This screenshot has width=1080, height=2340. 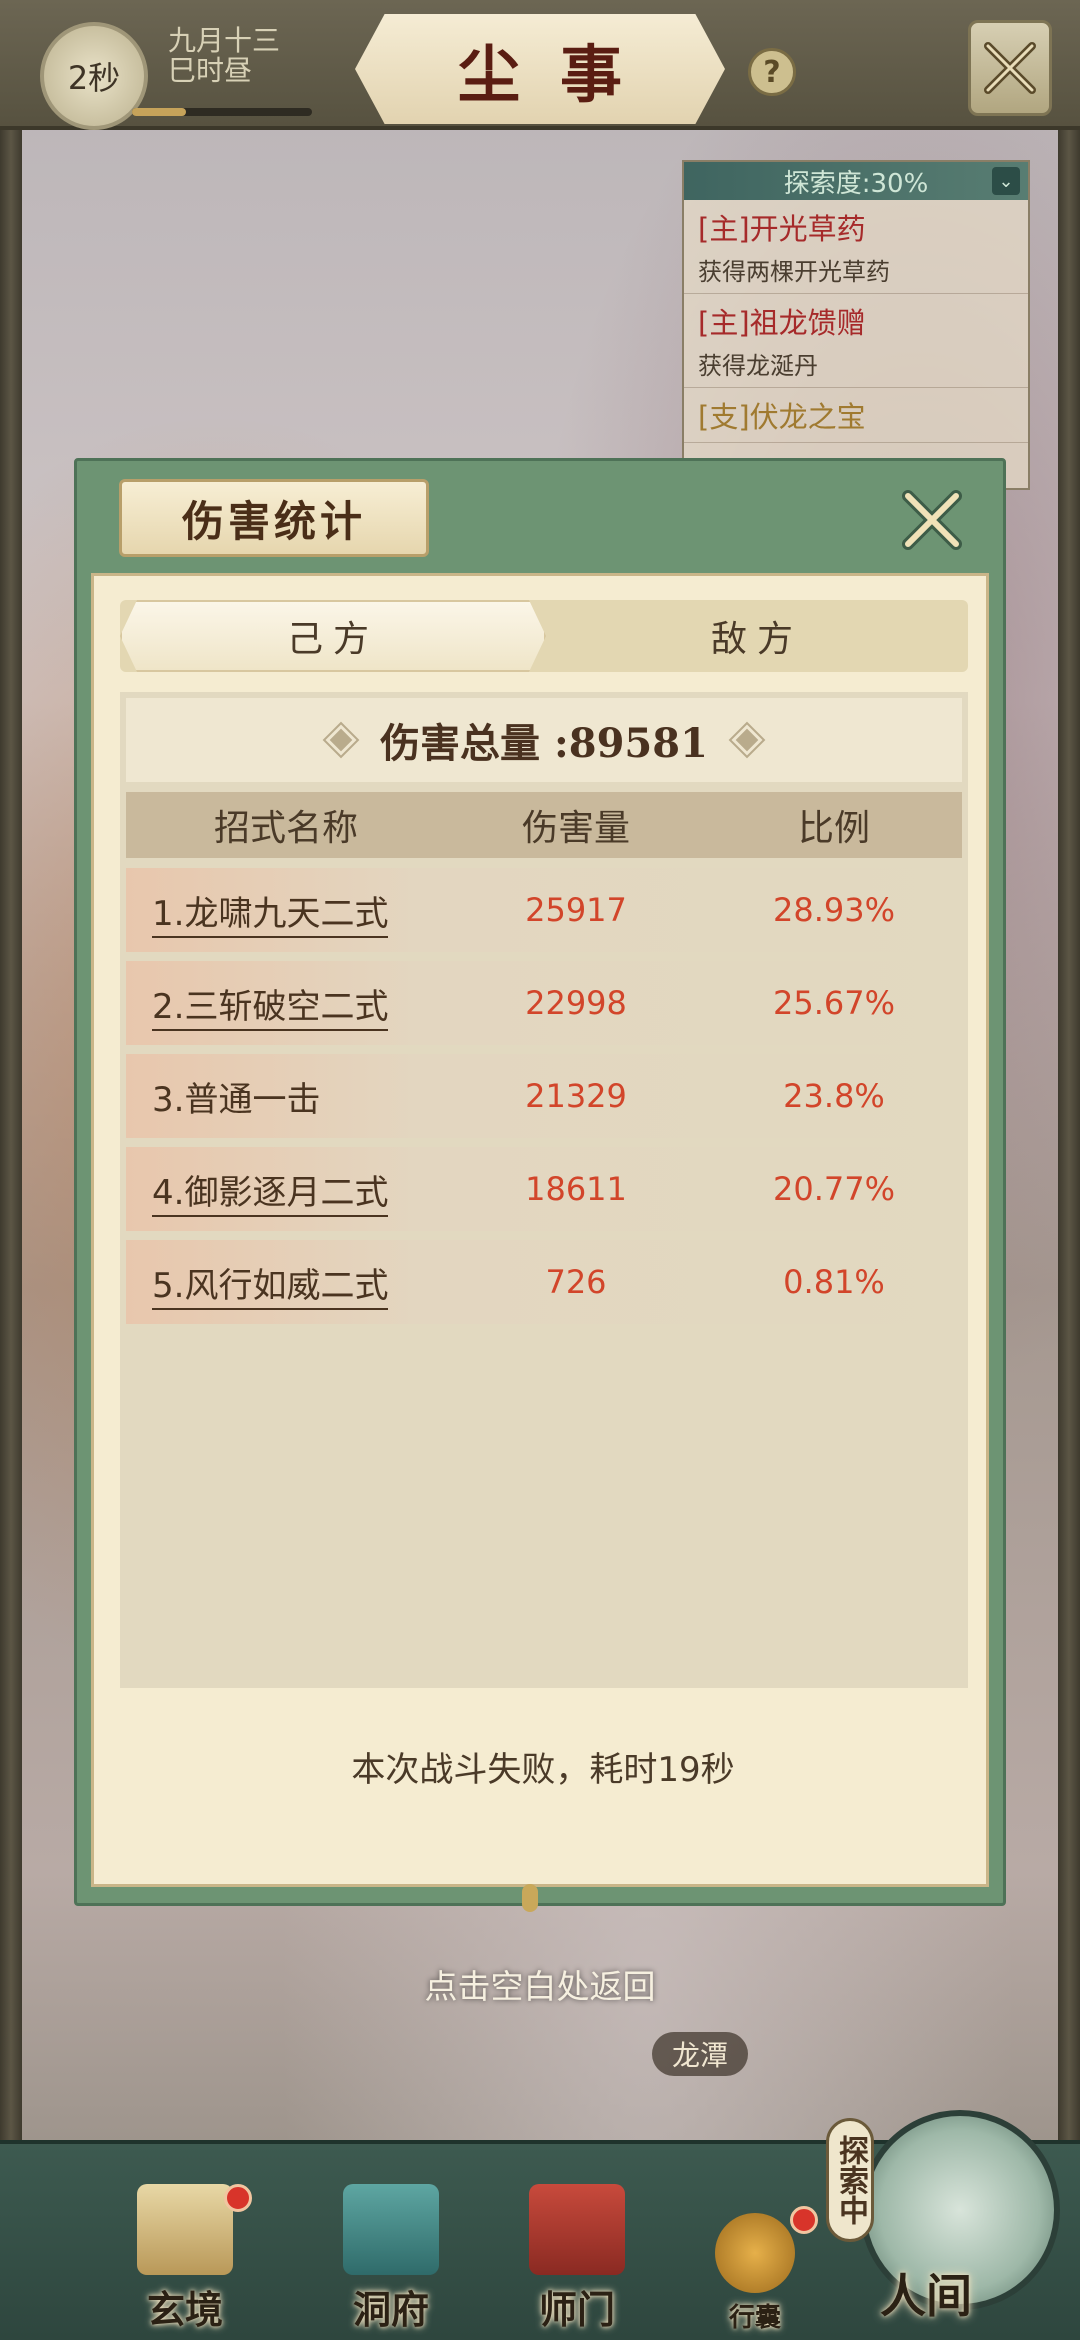 What do you see at coordinates (794, 272) in the screenshot?
I see `quest-desc: 获得两棵开光草药` at bounding box center [794, 272].